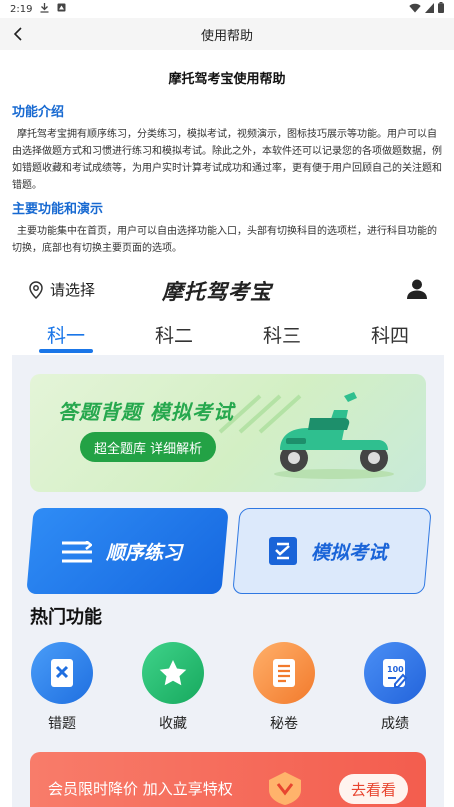  I want to click on tab-subject-3: 科三, so click(281, 336).